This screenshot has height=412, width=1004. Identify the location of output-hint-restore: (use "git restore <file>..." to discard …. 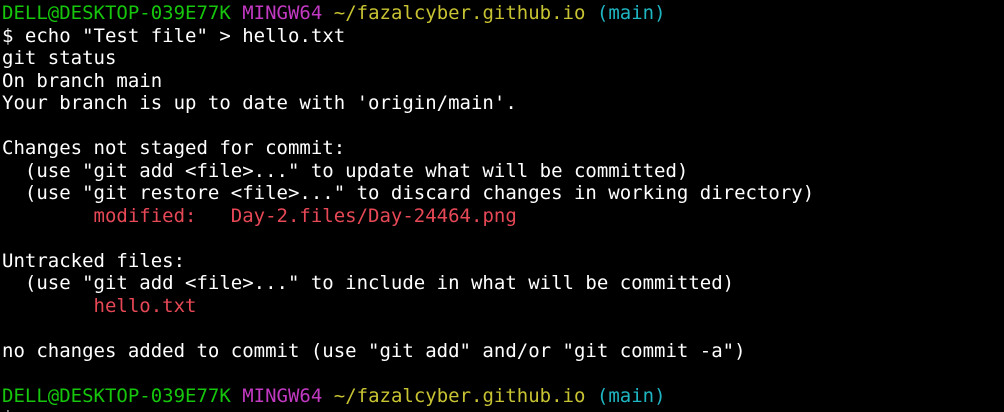
(408, 193).